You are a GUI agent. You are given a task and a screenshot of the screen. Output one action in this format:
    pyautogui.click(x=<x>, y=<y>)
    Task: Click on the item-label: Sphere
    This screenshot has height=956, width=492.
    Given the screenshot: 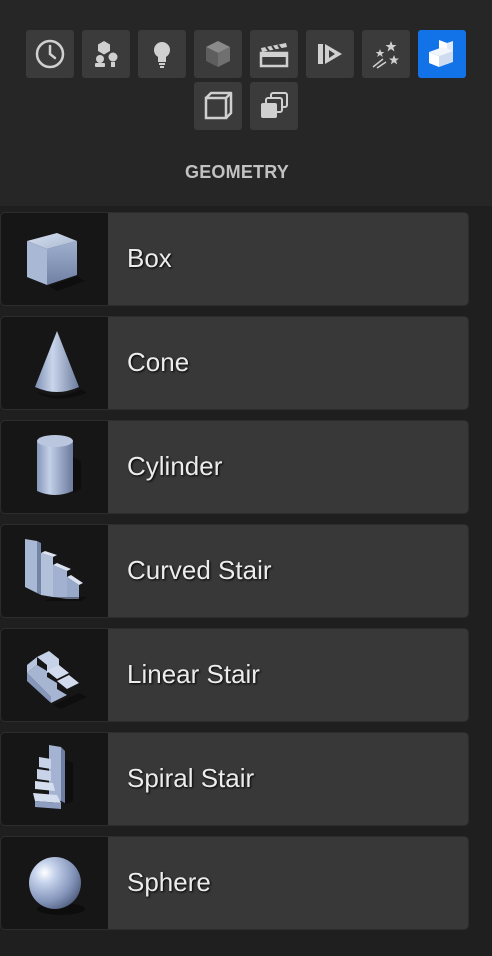 What is the action you would take?
    pyautogui.click(x=169, y=882)
    